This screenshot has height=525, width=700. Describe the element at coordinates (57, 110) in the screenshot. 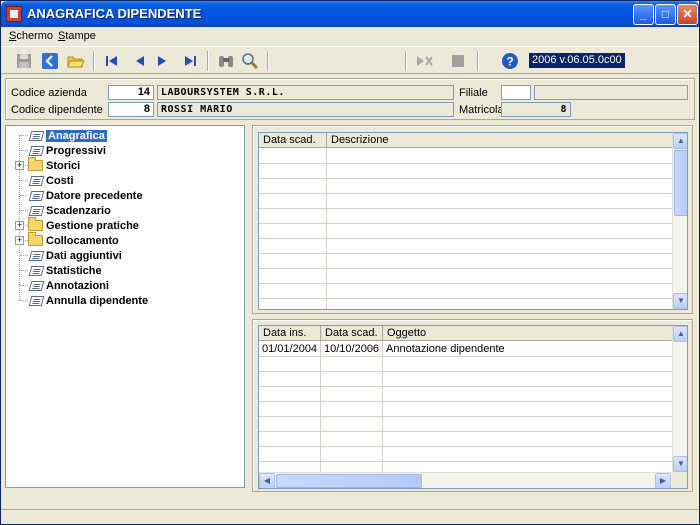

I see `codice-dipendente-label: Codice dipendente` at that location.